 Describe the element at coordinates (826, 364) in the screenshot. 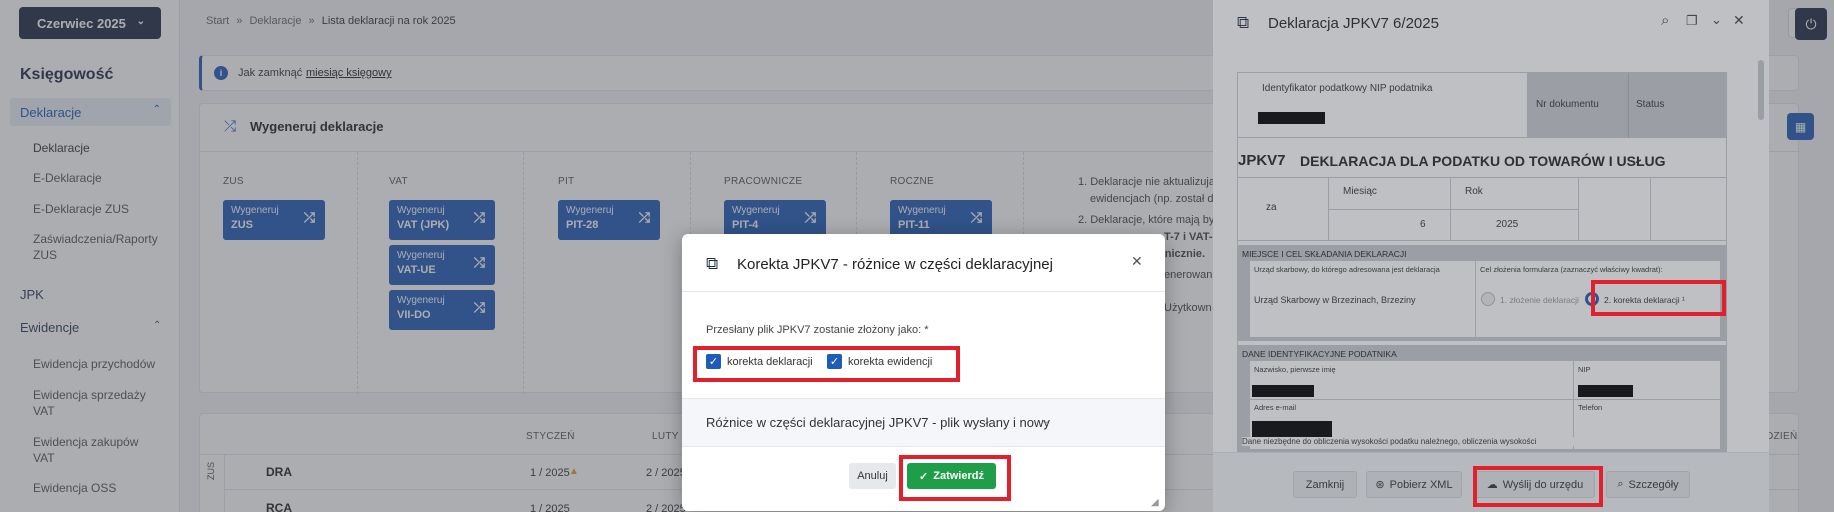

I see `highlight-checkboxes` at that location.